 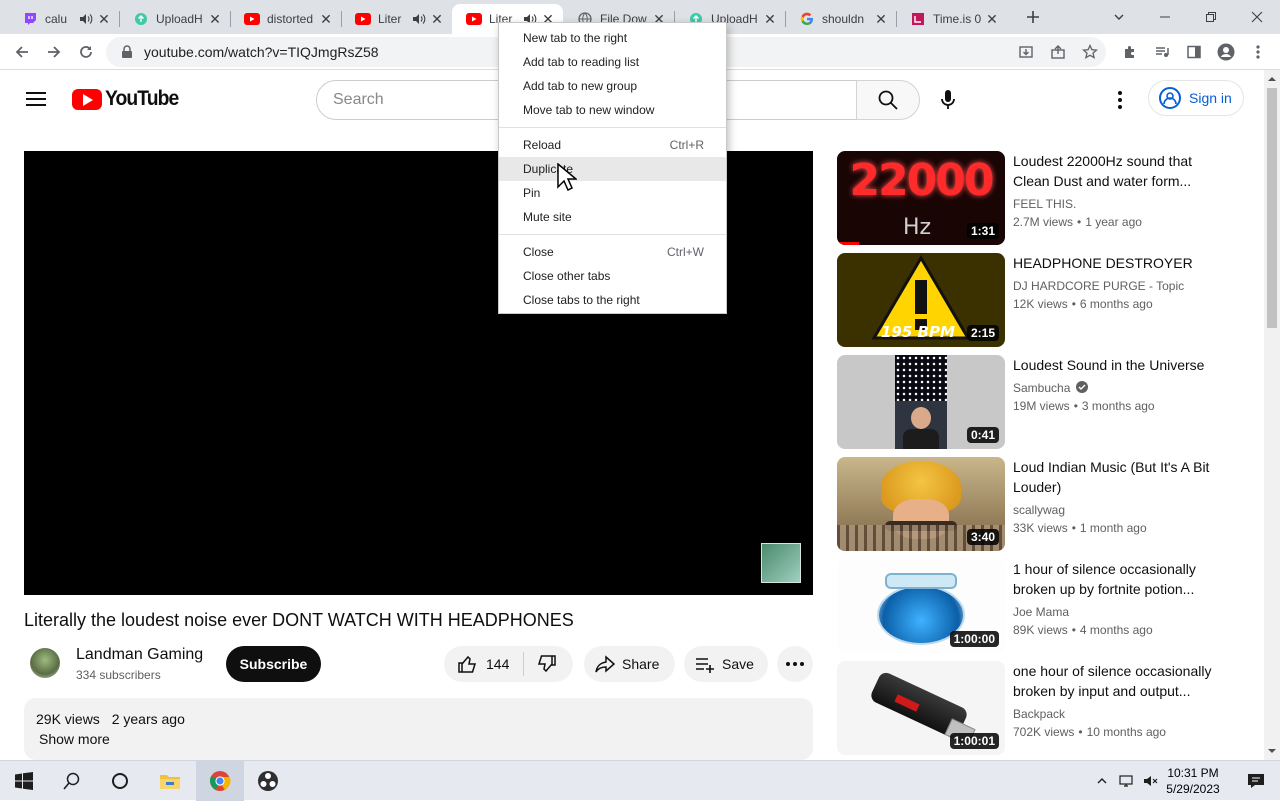 What do you see at coordinates (1272, 415) in the screenshot?
I see `page-scrollbar` at bounding box center [1272, 415].